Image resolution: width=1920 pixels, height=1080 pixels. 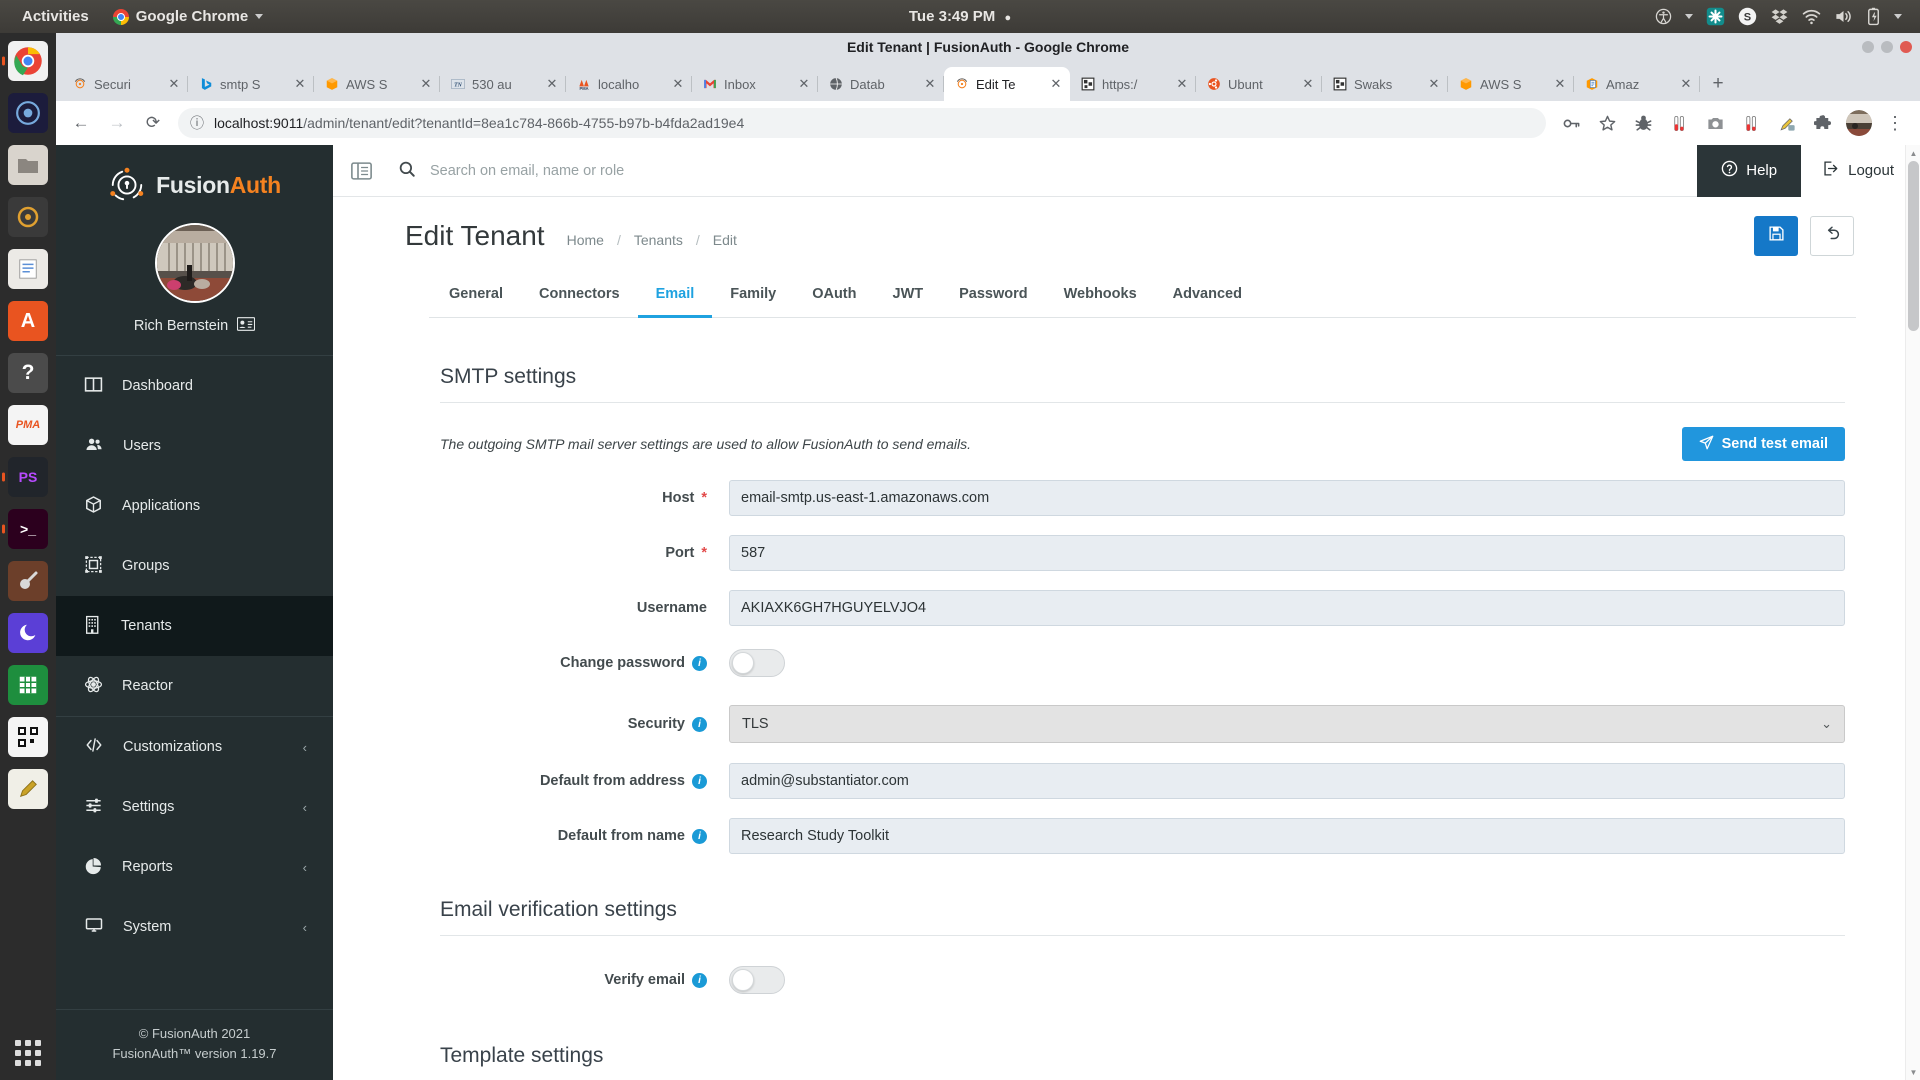 I want to click on color-picker-icon, so click(x=1787, y=123).